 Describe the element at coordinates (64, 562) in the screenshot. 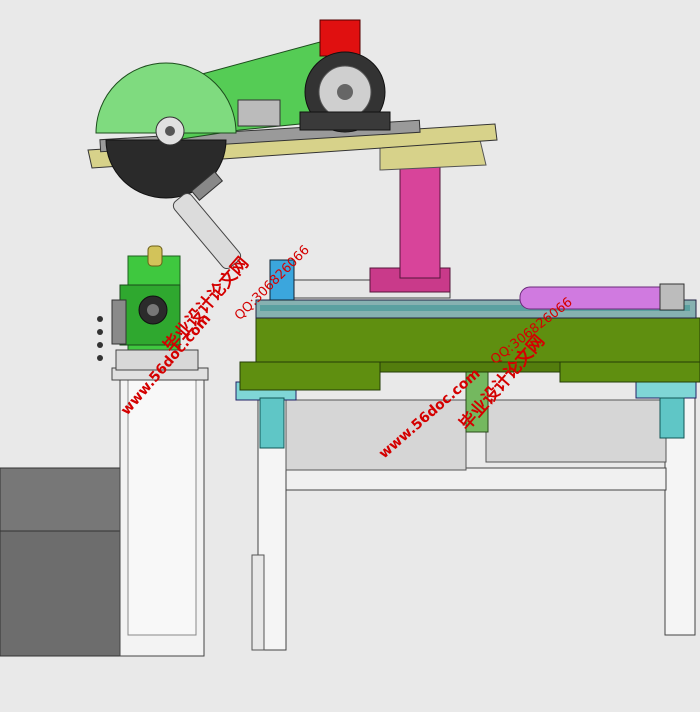

I see `left-dark-block` at that location.